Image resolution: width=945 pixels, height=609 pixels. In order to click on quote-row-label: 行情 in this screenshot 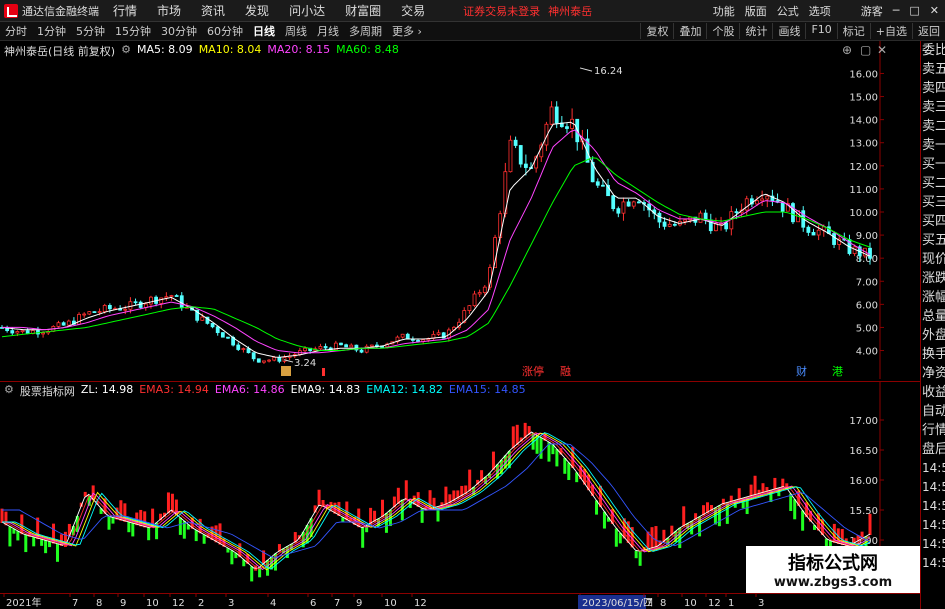, I will do `click(933, 430)`.